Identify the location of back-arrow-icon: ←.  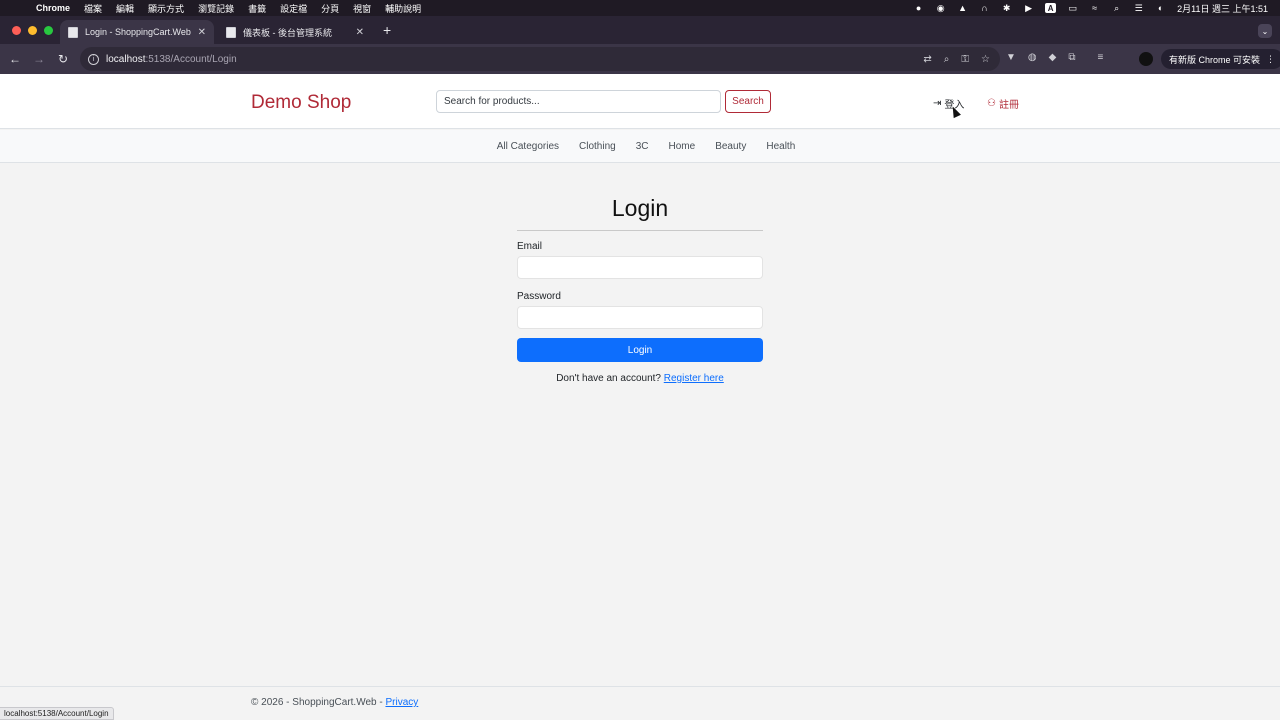
(15, 59).